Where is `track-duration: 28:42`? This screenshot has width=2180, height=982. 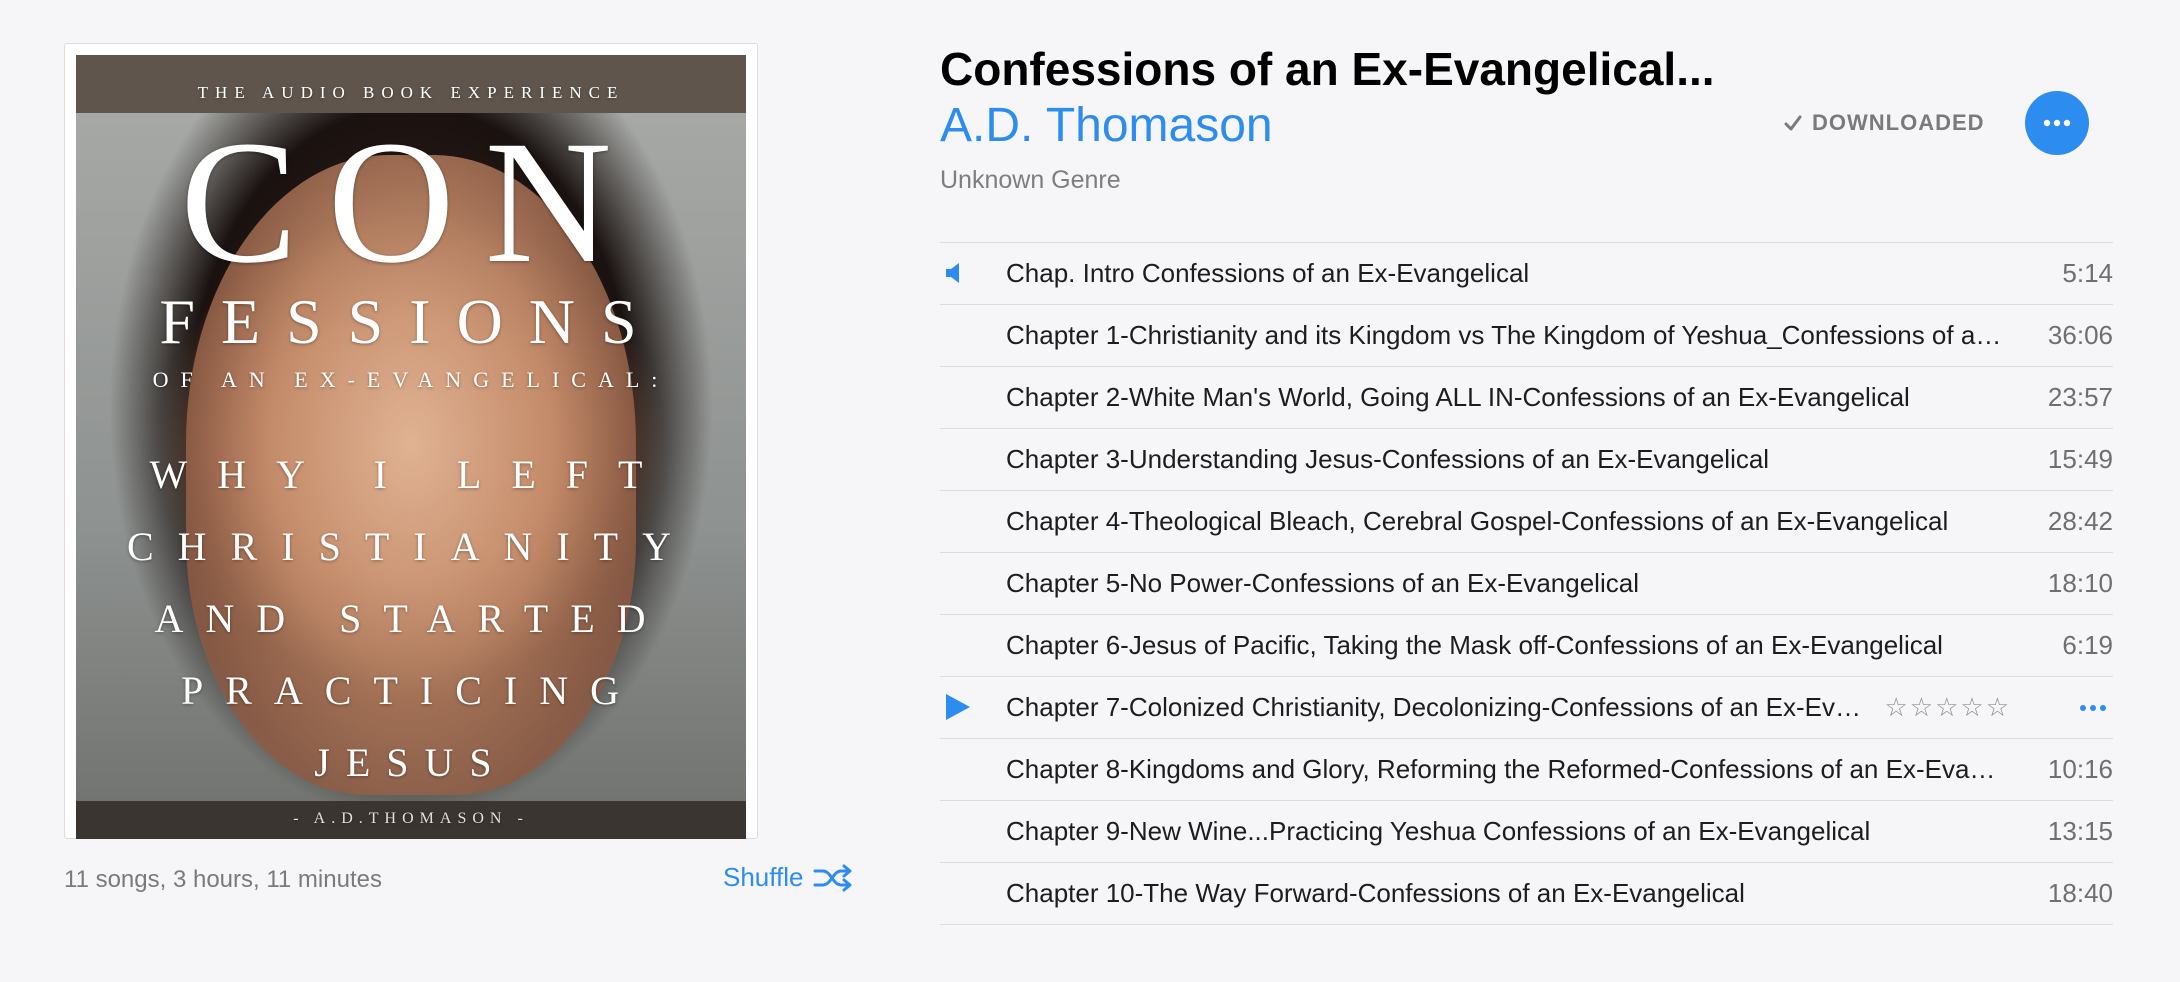
track-duration: 28:42 is located at coordinates (2080, 521).